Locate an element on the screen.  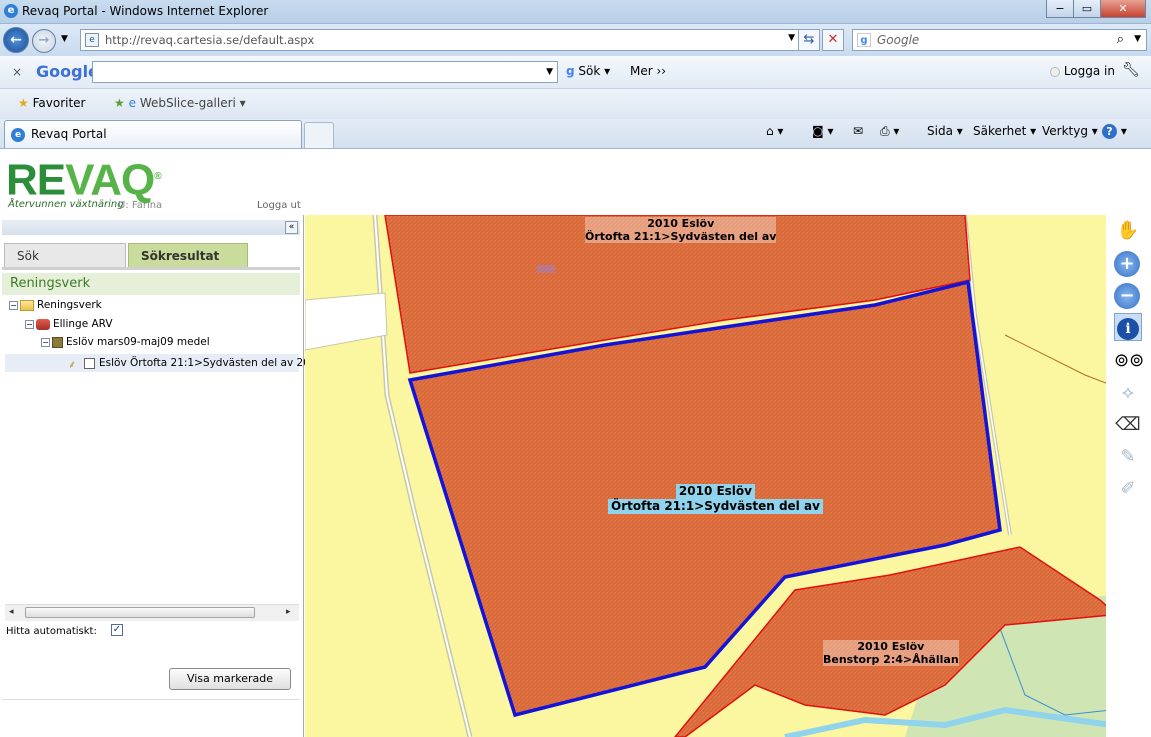
google-search-input: ▼ is located at coordinates (325, 72).